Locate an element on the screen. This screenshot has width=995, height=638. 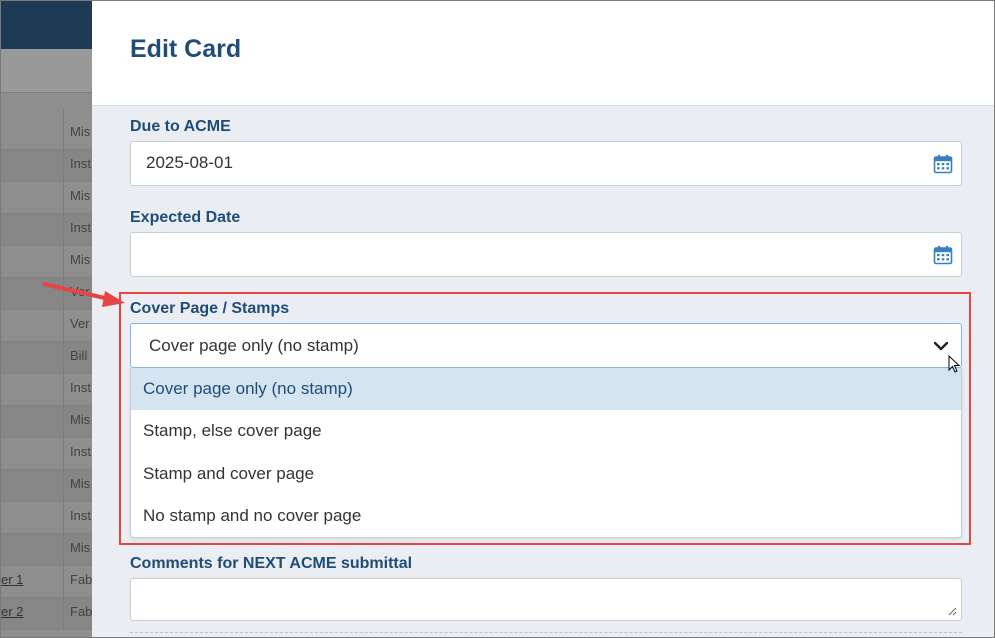
table-row: er 1 Fab is located at coordinates (48, 582).